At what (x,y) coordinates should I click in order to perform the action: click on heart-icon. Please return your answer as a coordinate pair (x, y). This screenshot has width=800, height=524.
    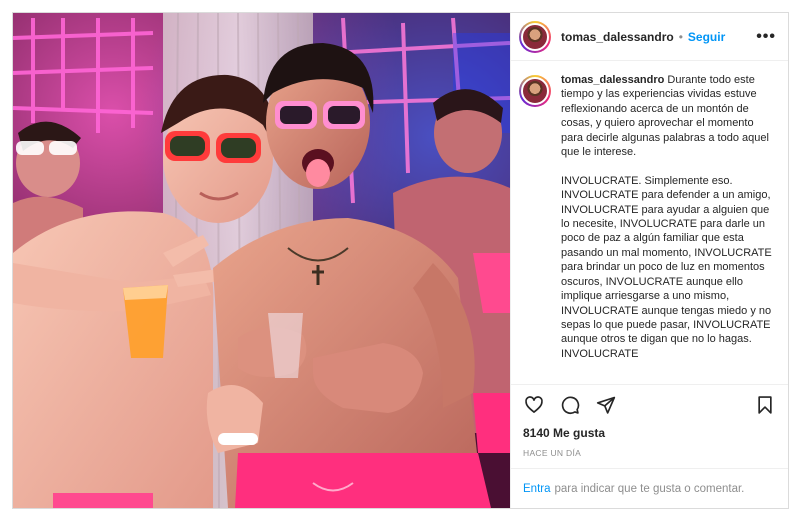
    Looking at the image, I should click on (534, 405).